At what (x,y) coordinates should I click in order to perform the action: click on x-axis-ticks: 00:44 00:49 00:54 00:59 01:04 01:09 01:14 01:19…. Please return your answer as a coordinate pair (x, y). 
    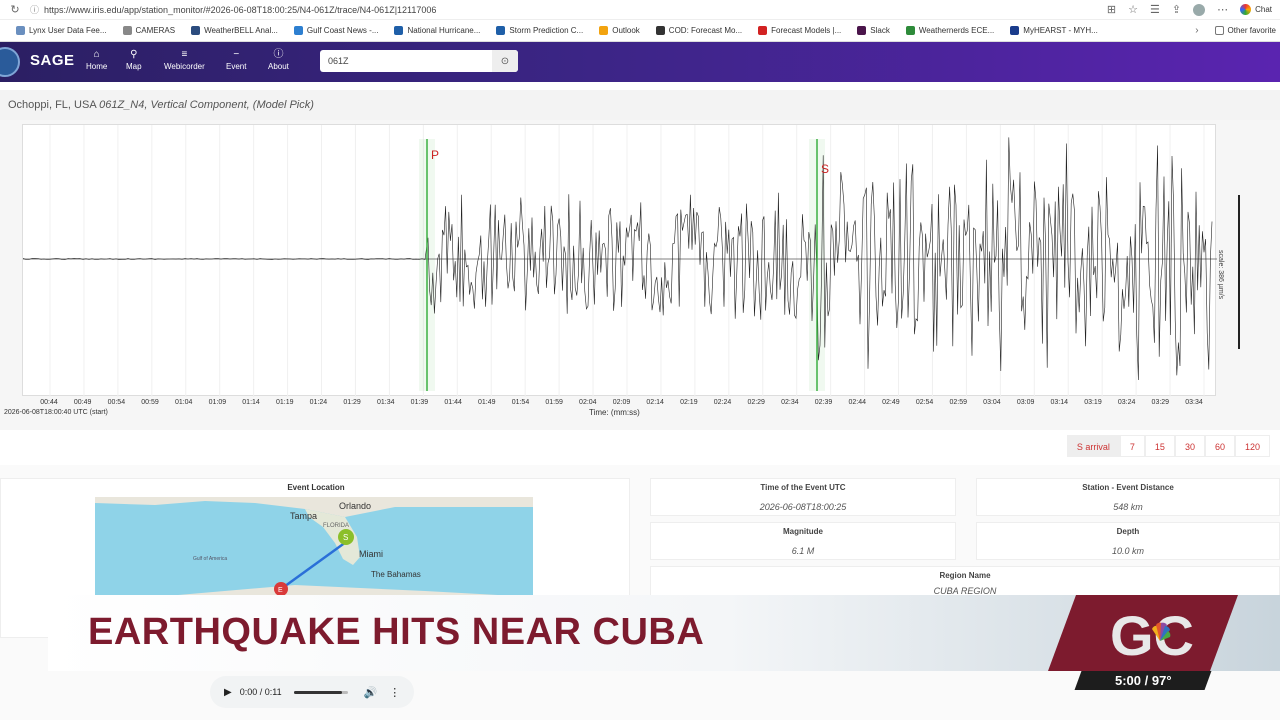
    Looking at the image, I should click on (640, 405).